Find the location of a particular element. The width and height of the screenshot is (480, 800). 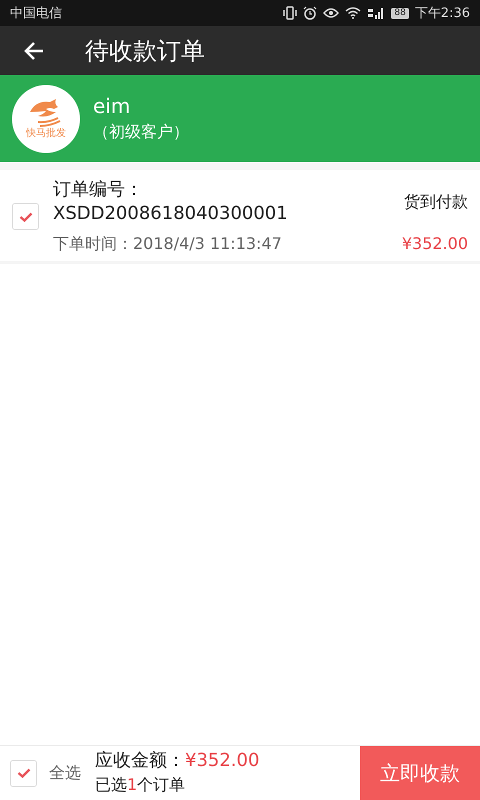

back-arrow-icon is located at coordinates (34, 50).